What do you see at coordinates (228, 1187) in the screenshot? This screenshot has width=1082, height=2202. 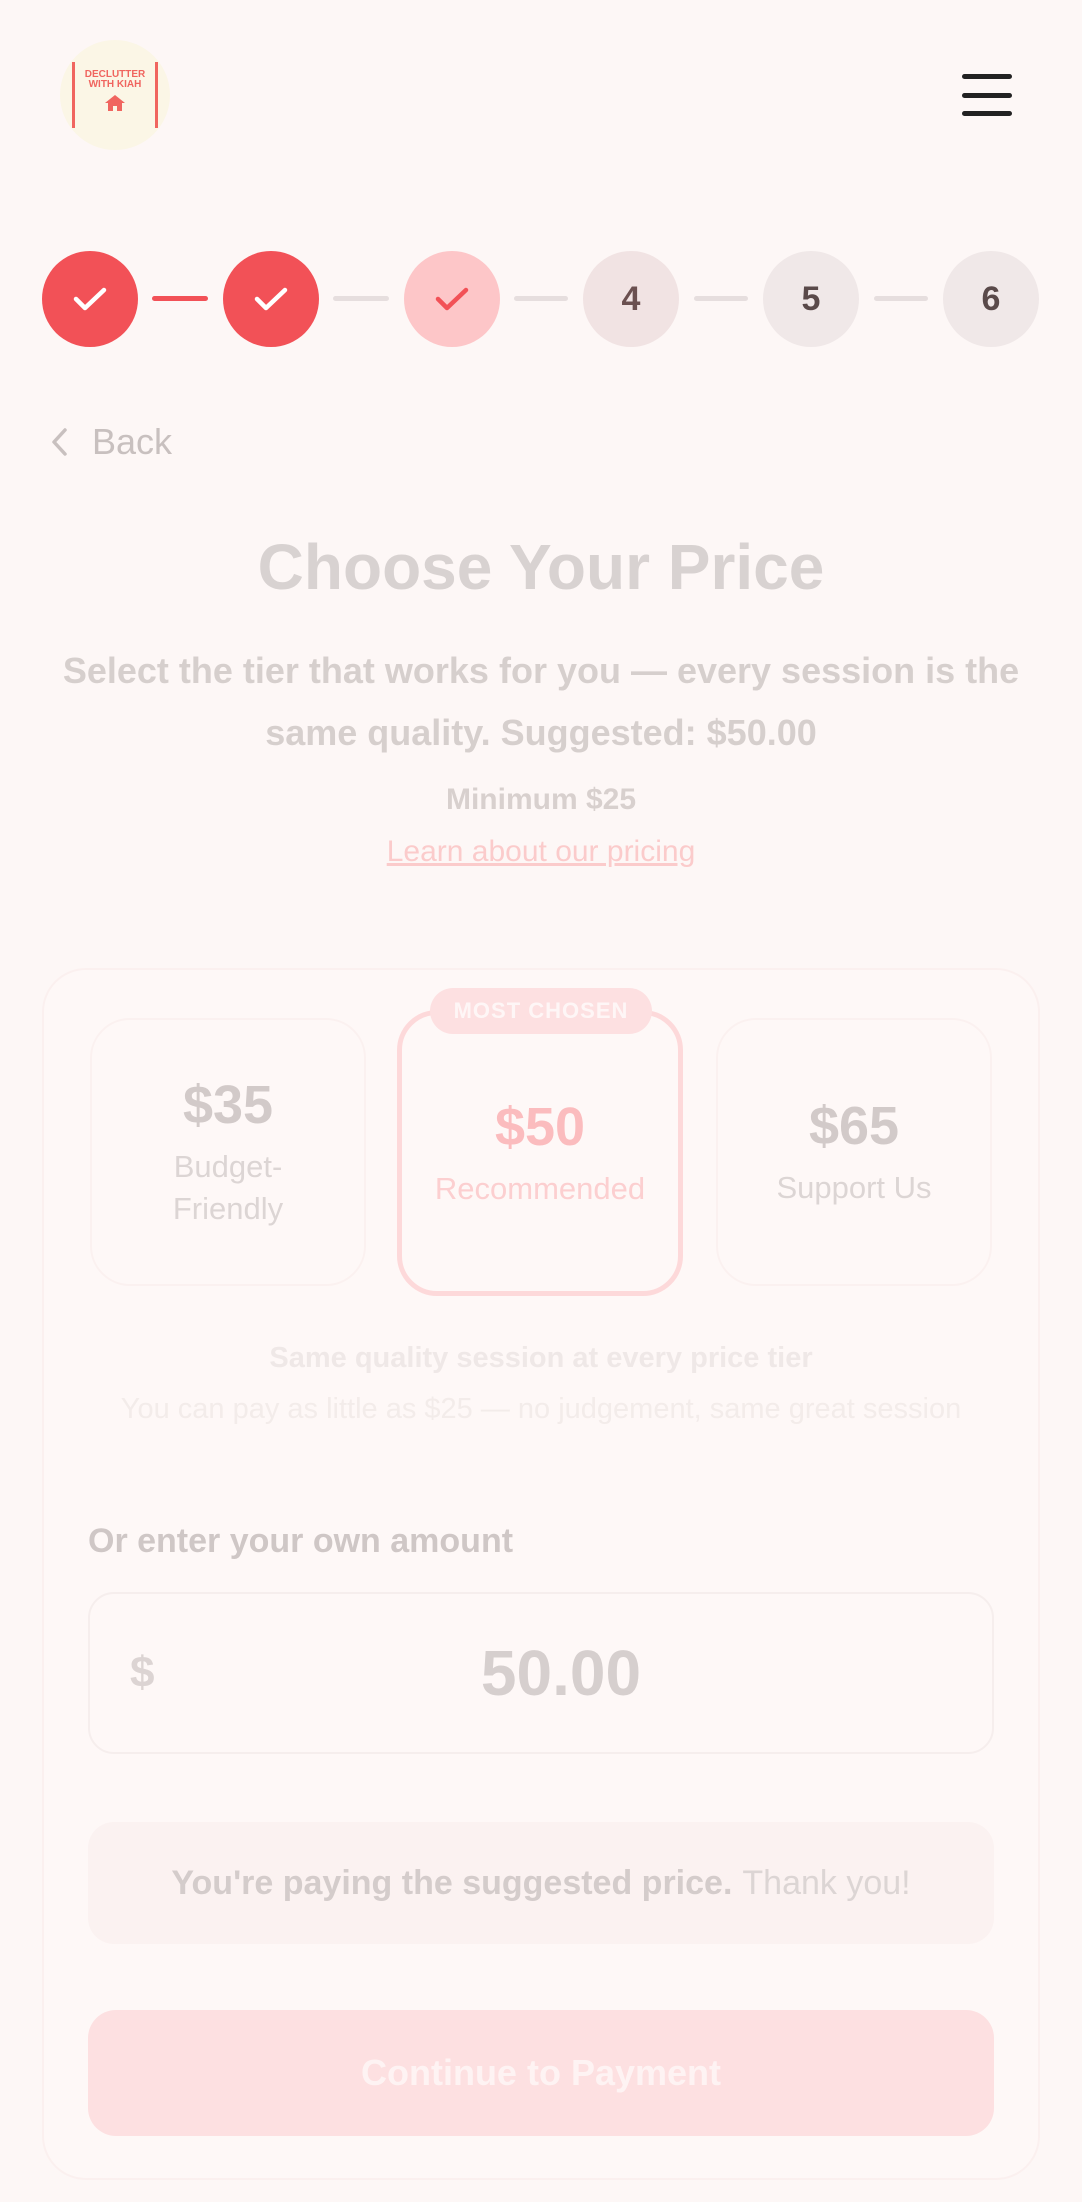 I see `tier-label: Budget-Friendly` at bounding box center [228, 1187].